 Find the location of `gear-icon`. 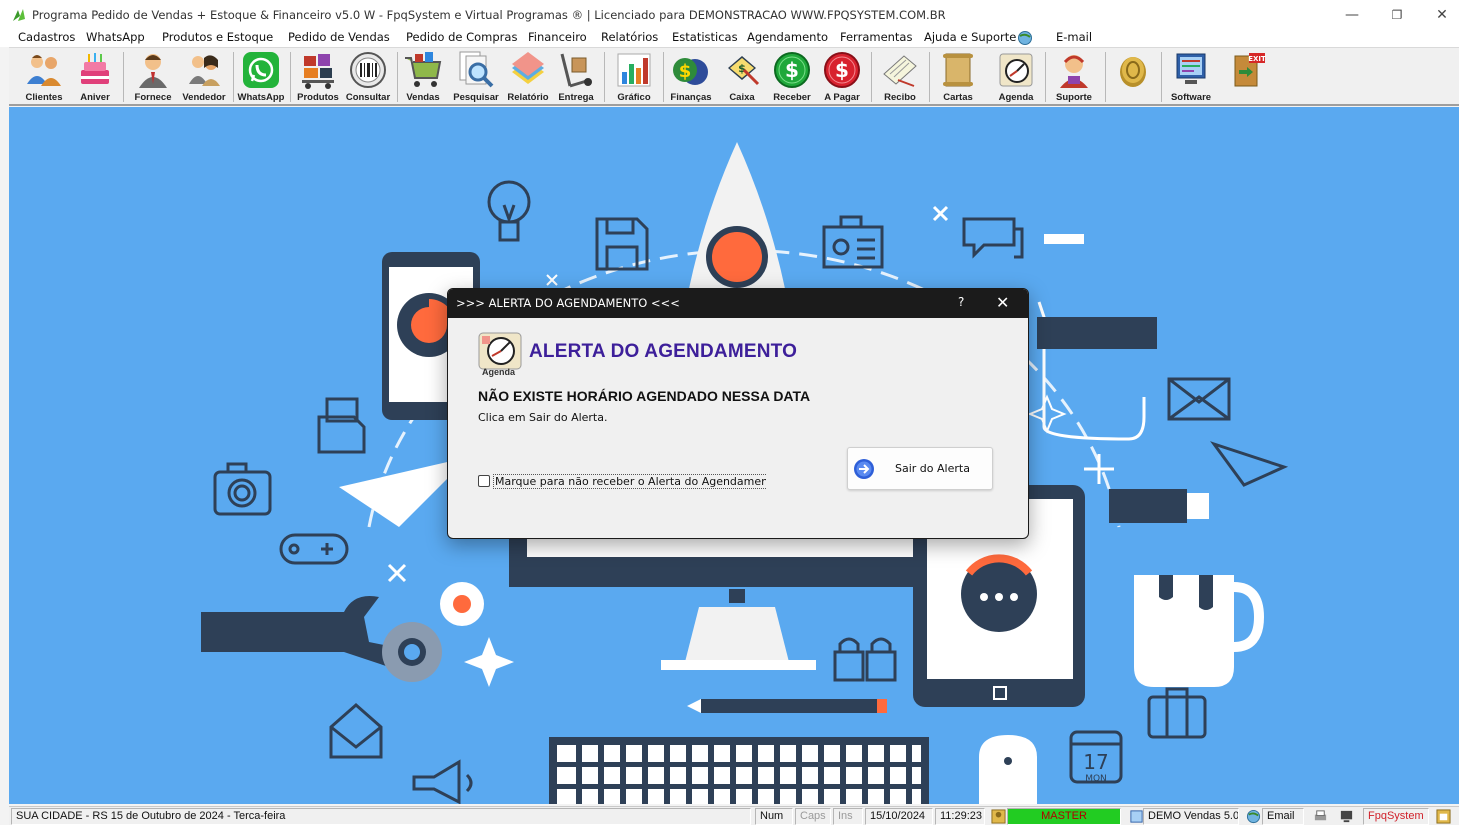

gear-icon is located at coordinates (433, 632).